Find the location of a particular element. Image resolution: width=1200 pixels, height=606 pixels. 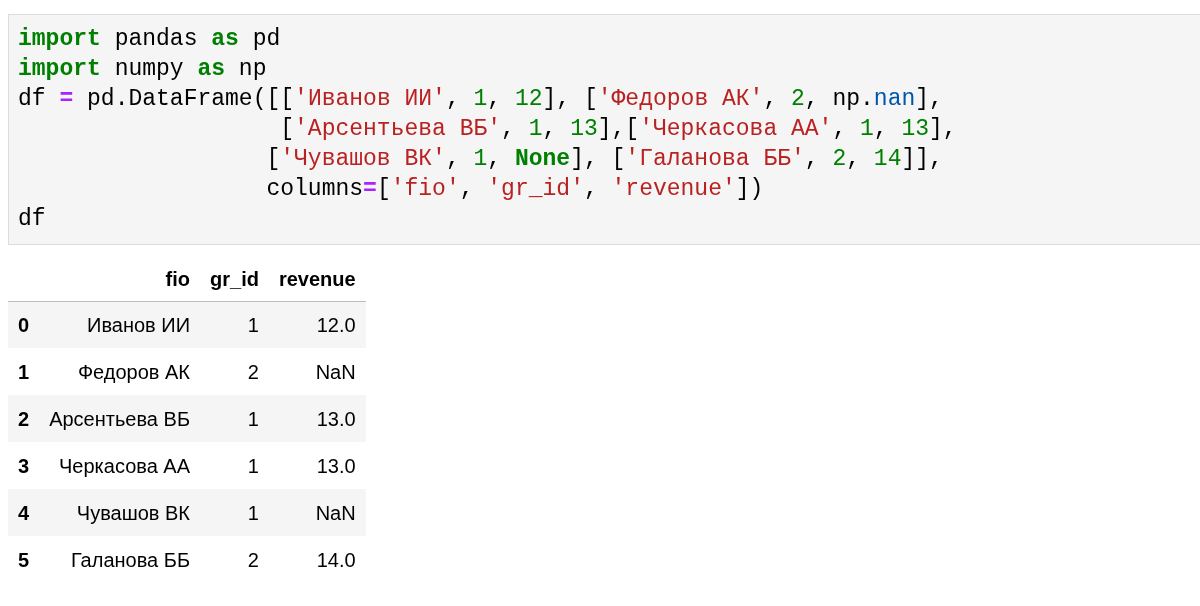

table-cell: Федоров АК is located at coordinates (119, 371).